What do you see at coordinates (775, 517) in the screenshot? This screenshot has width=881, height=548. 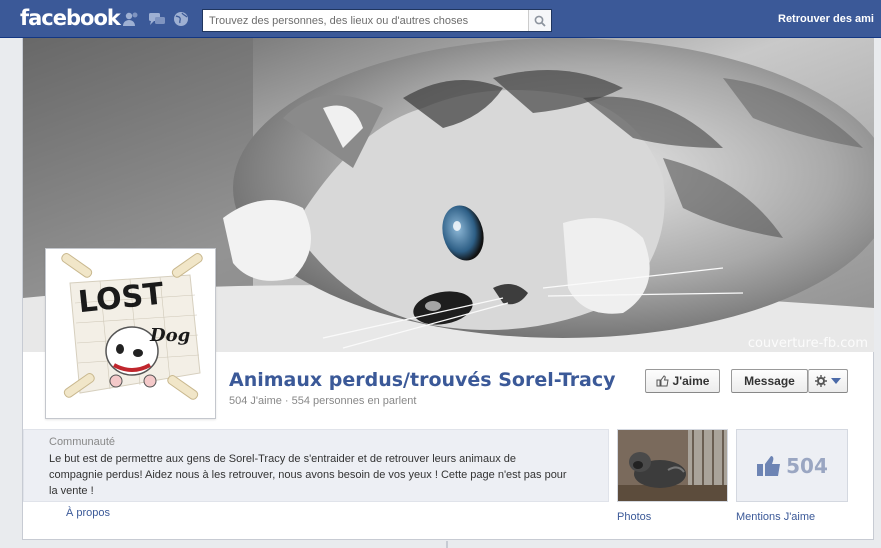 I see `likes-link: Mentions J'aime` at bounding box center [775, 517].